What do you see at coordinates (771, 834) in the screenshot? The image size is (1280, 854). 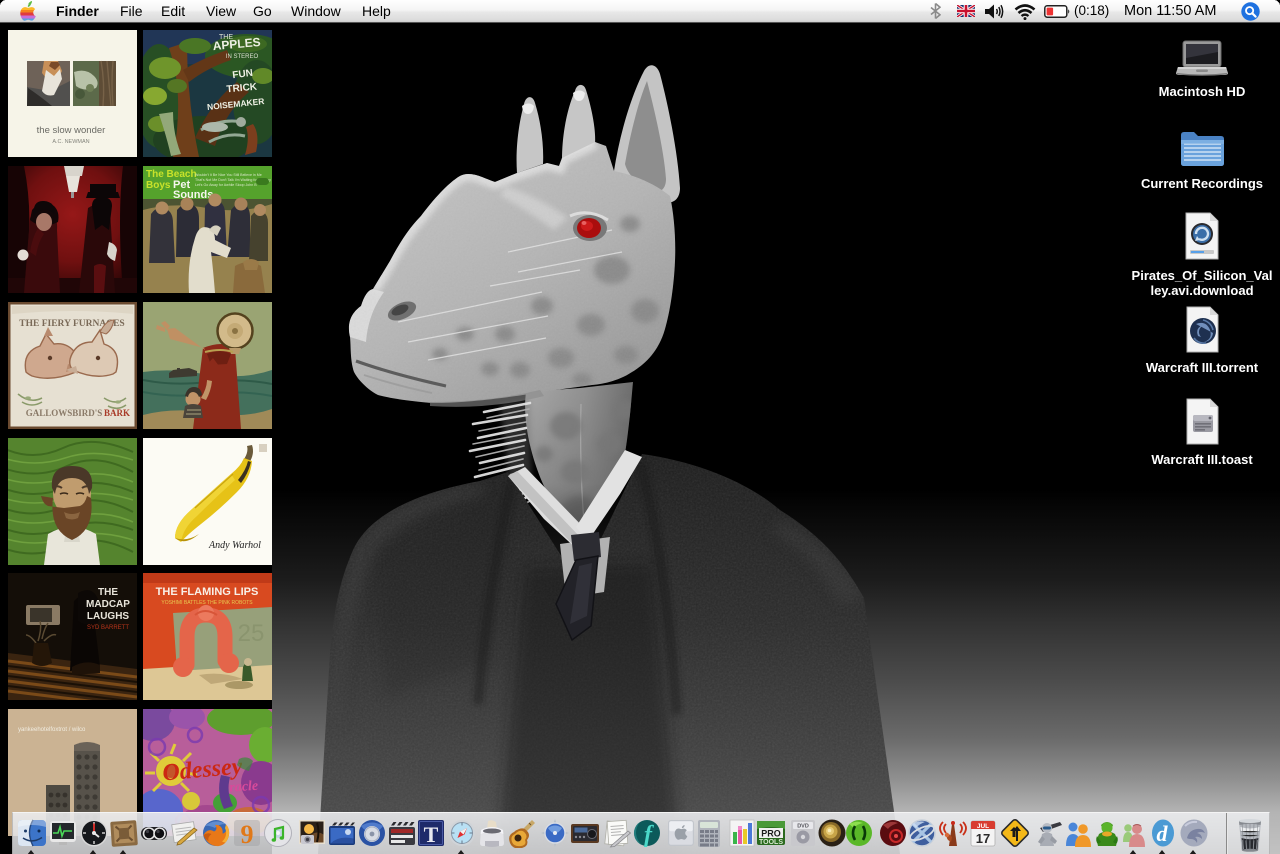 I see `svg-text: PRO` at bounding box center [771, 834].